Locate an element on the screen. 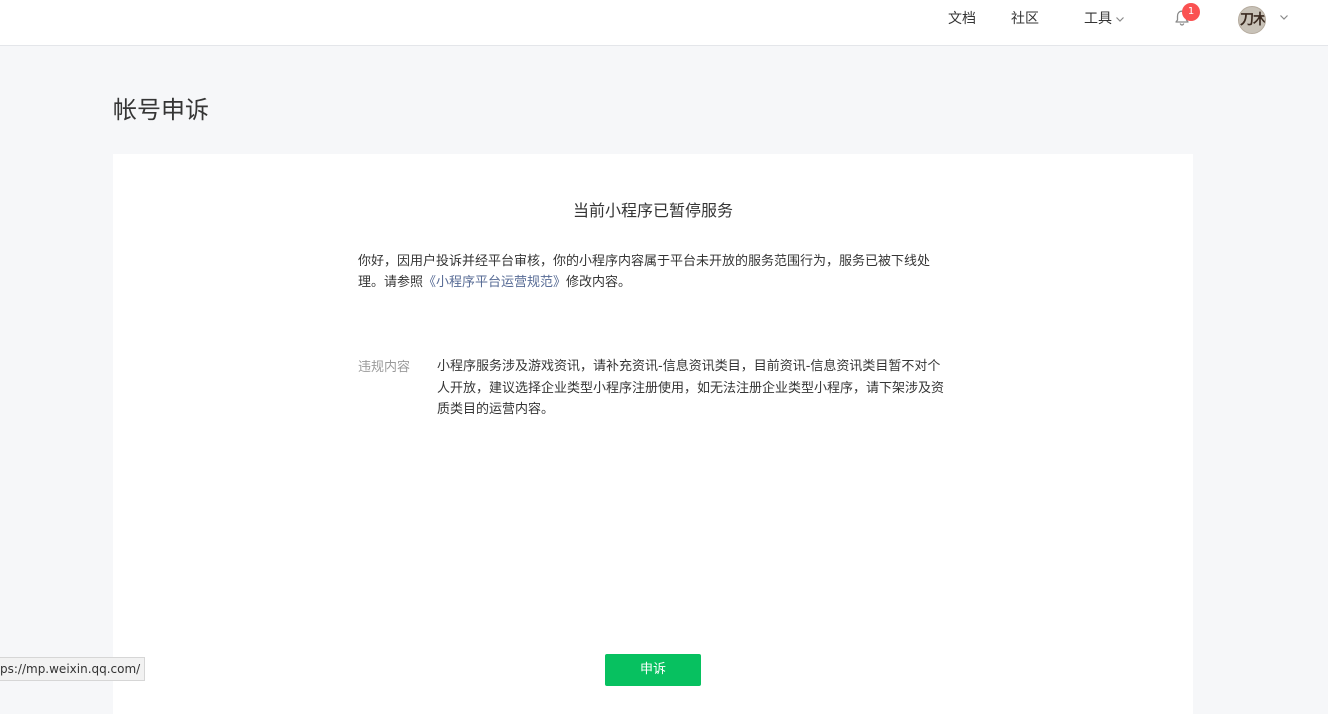  avatar: 刀木 is located at coordinates (1252, 20).